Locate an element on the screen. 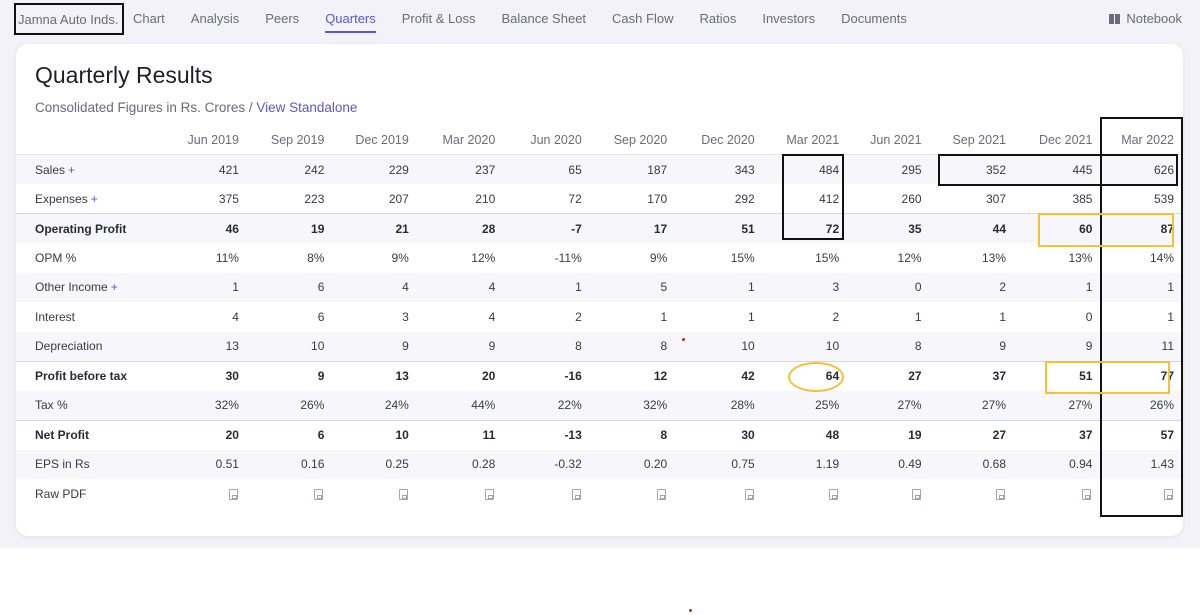 This screenshot has height=615, width=1200. table-cell: 8% is located at coordinates (316, 257).